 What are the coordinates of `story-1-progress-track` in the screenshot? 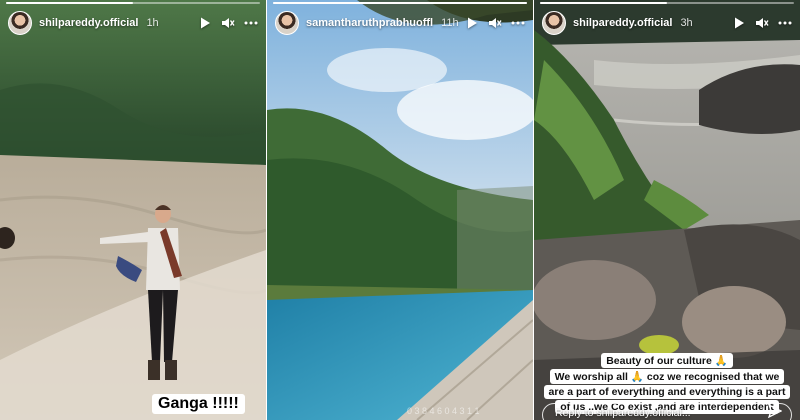 It's located at (133, 3).